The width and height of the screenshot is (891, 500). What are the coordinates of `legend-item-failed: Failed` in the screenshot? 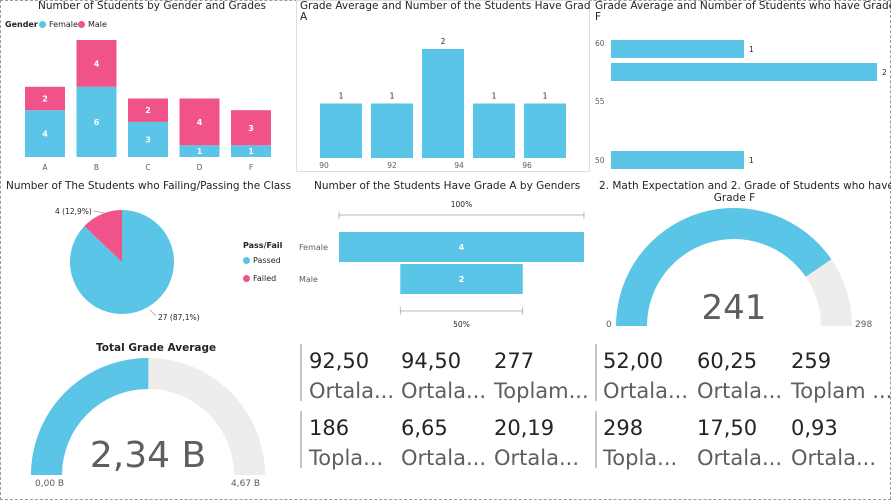 It's located at (259, 278).